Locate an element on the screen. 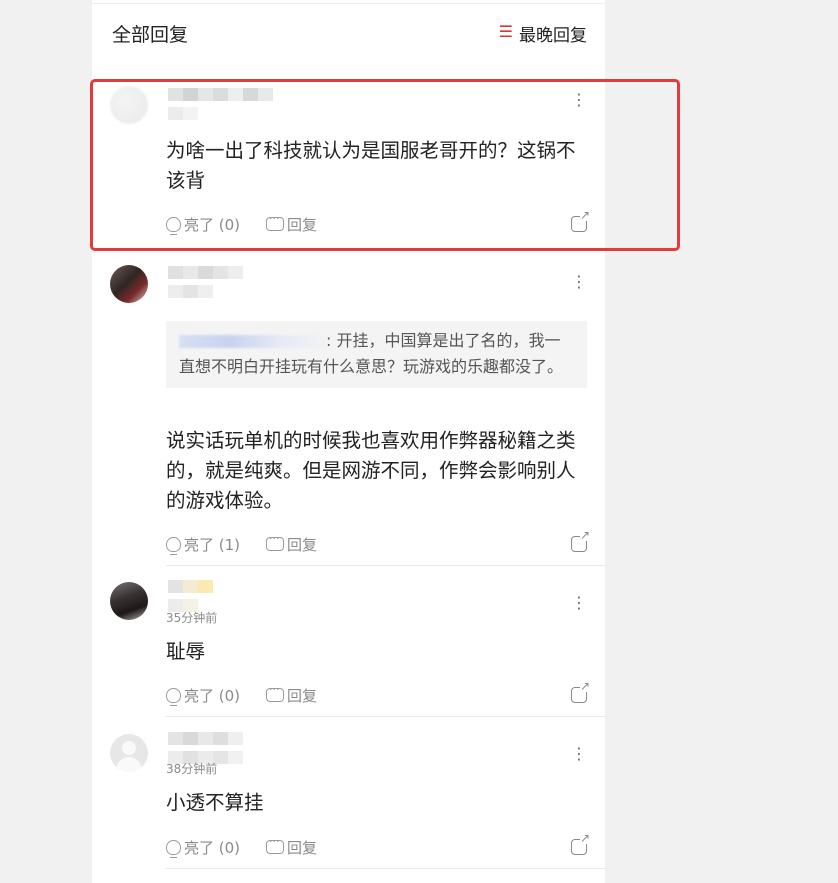 The height and width of the screenshot is (883, 838). sort-label: 最晚回复 is located at coordinates (553, 35).